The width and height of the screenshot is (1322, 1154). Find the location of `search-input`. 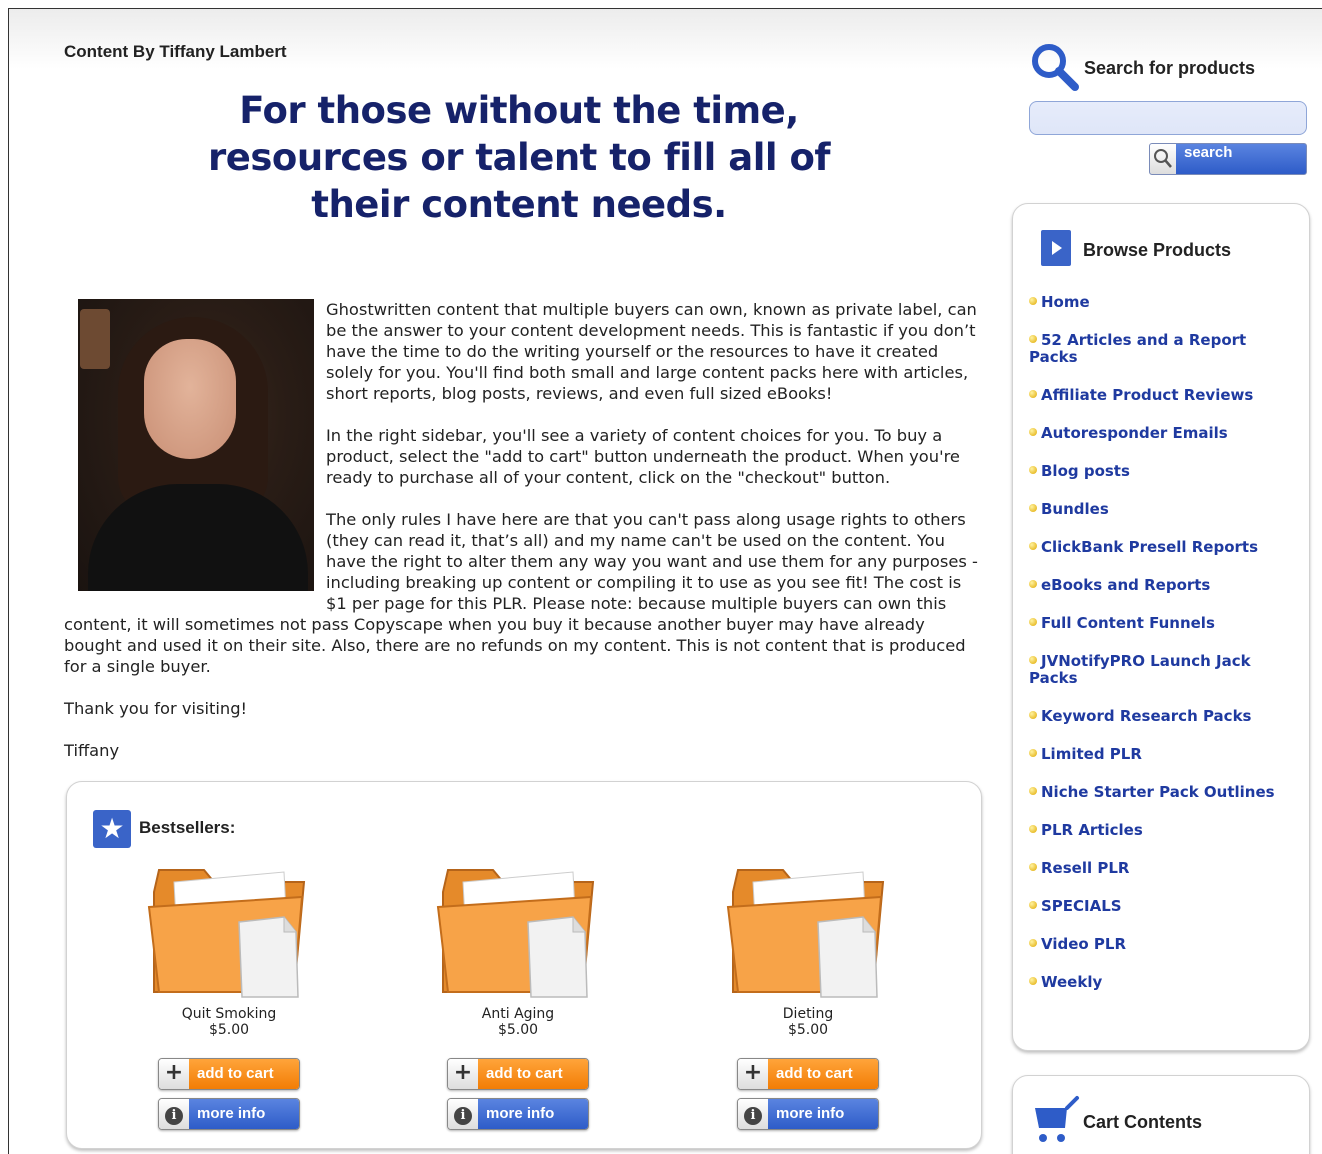

search-input is located at coordinates (1168, 118).